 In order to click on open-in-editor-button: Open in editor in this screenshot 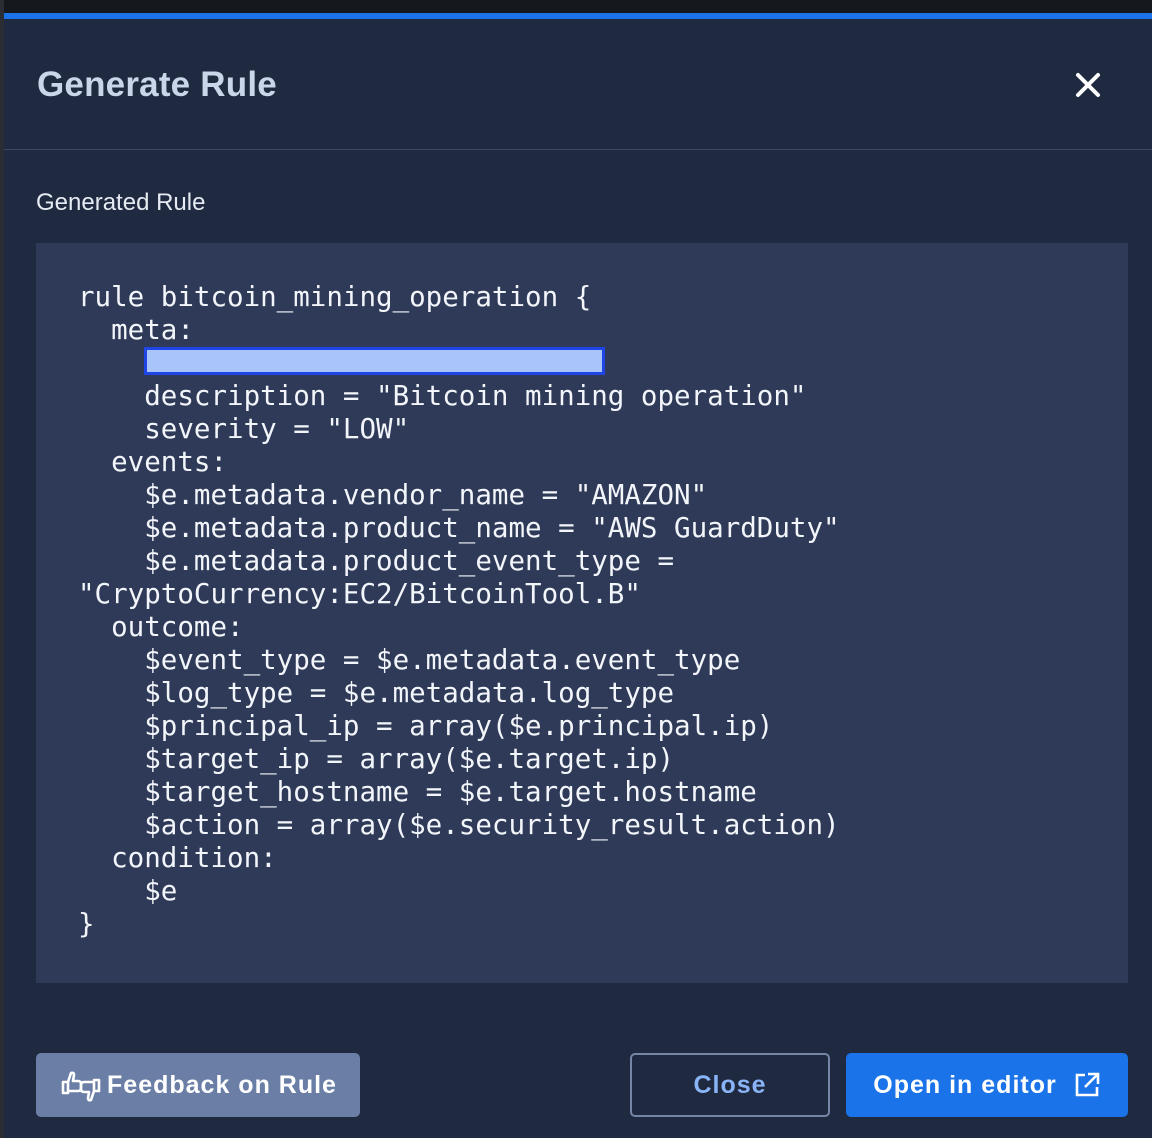, I will do `click(987, 1085)`.